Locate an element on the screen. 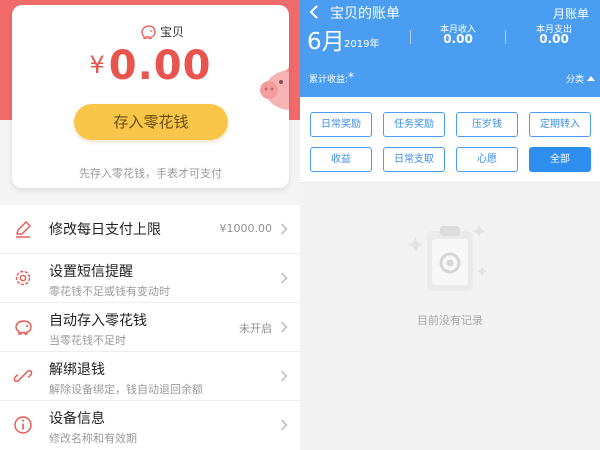  menu-item-daily-limit: 修改每日支付上限 ¥1000.00 is located at coordinates (150, 229).